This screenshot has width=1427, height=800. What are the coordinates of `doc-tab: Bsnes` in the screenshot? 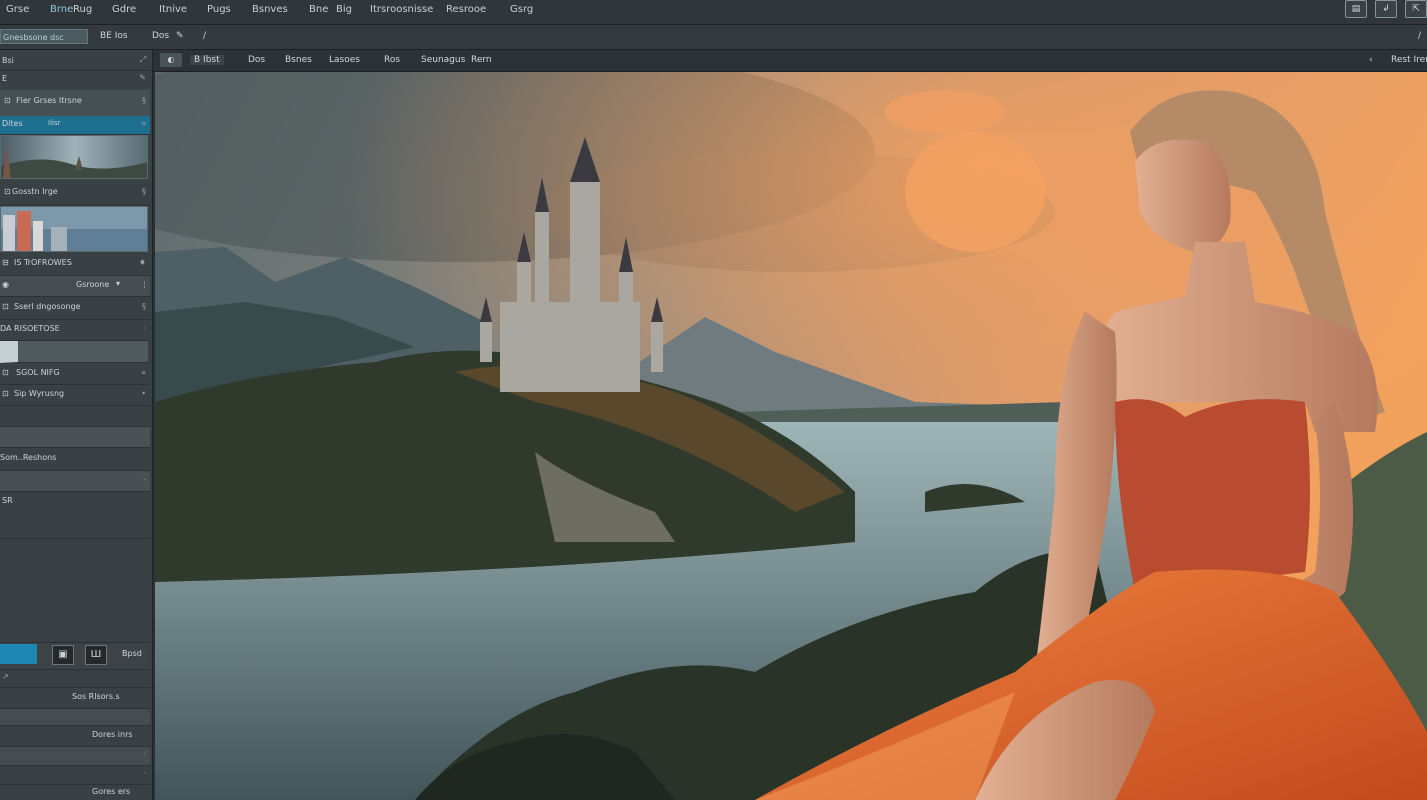 It's located at (298, 60).